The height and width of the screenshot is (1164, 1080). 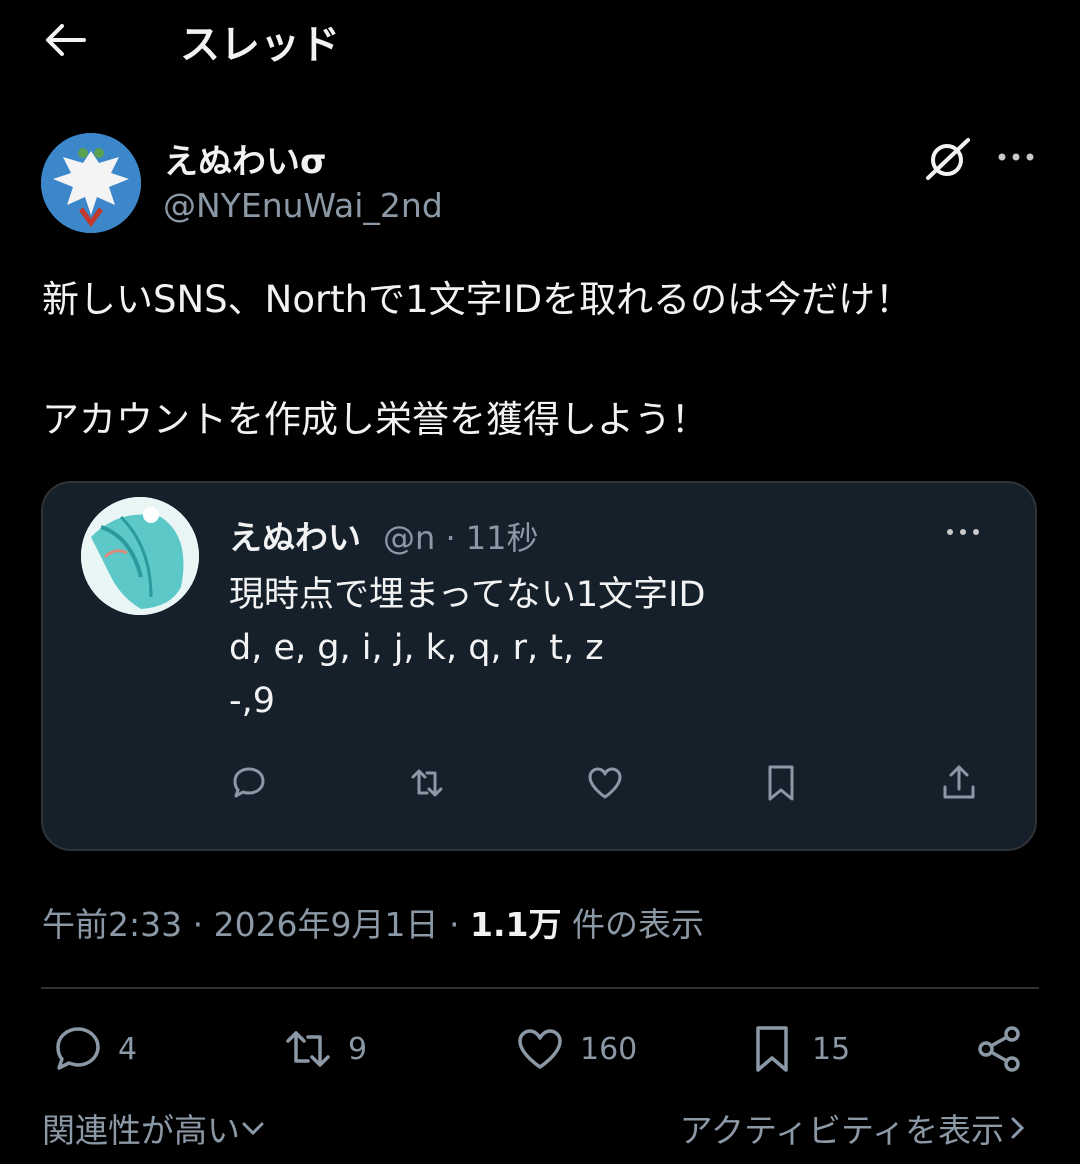 I want to click on repost-icon, so click(x=308, y=1049).